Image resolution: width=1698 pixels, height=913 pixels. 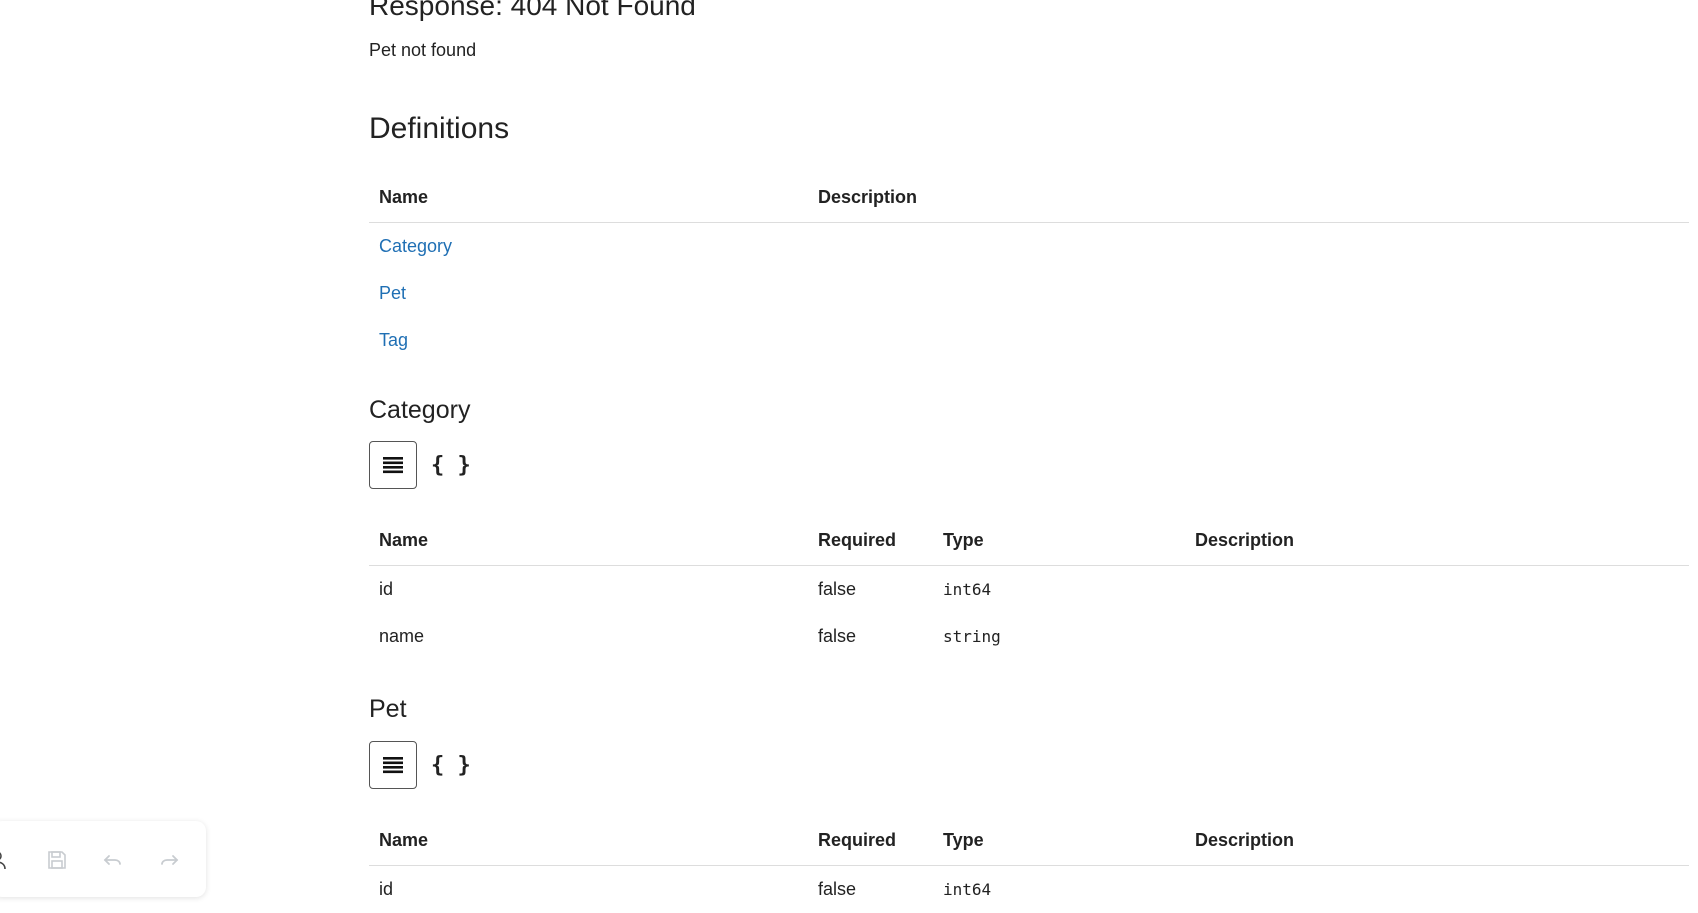 What do you see at coordinates (439, 129) in the screenshot?
I see `definitions-heading: Definitions` at bounding box center [439, 129].